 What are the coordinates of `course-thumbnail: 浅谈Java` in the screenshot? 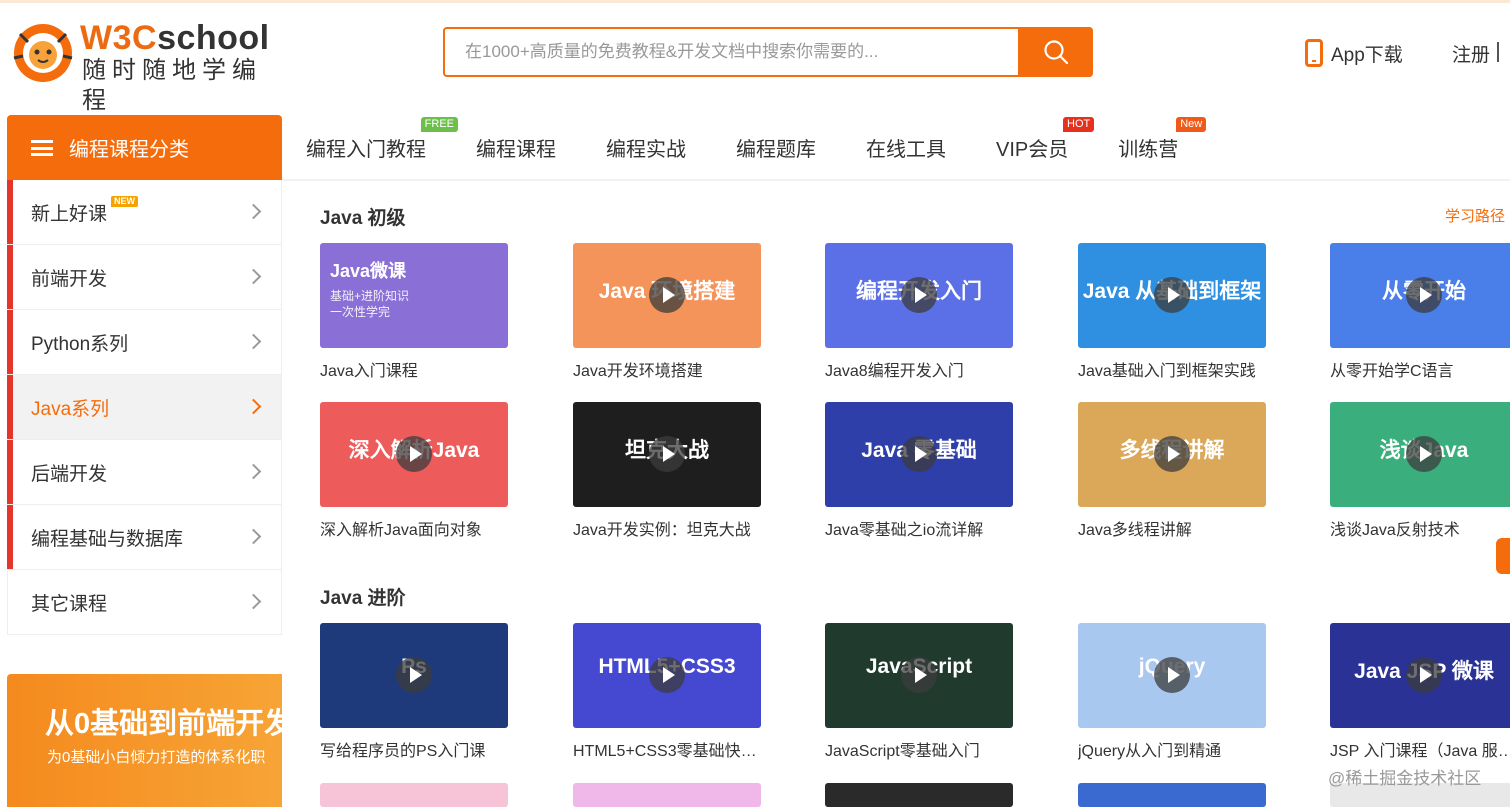 It's located at (1420, 454).